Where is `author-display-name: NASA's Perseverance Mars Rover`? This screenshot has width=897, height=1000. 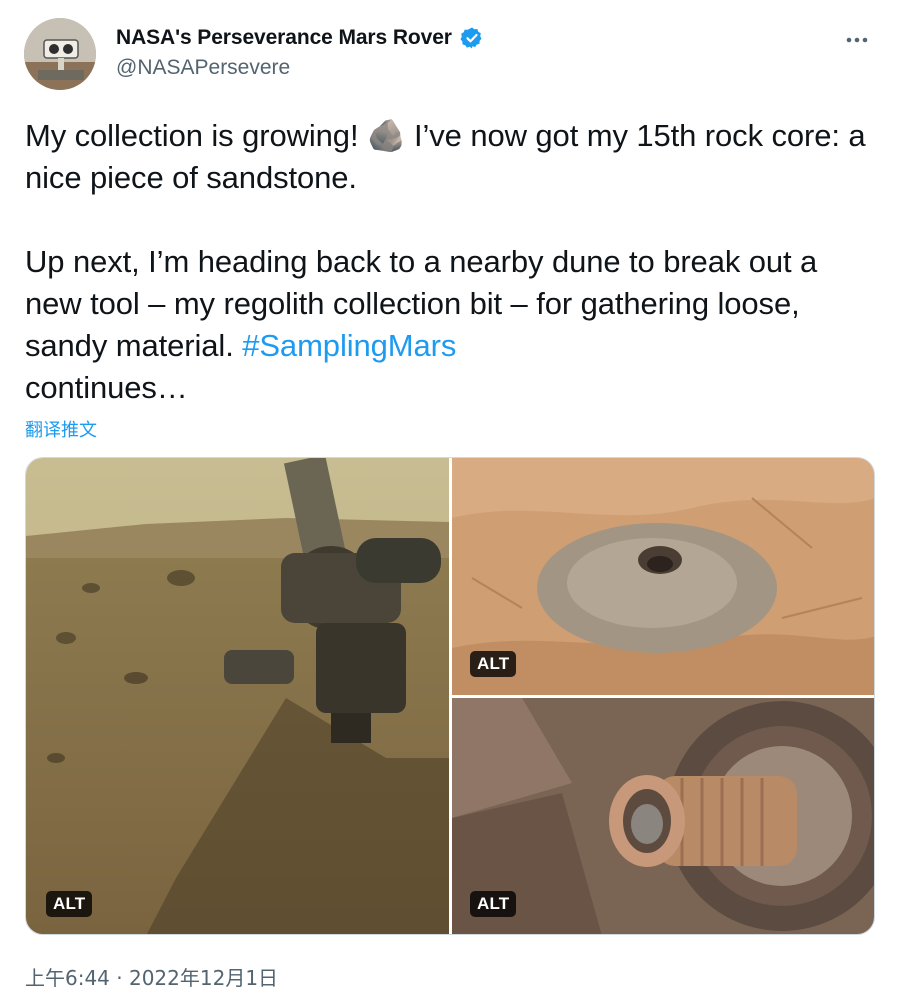 author-display-name: NASA's Perseverance Mars Rover is located at coordinates (284, 38).